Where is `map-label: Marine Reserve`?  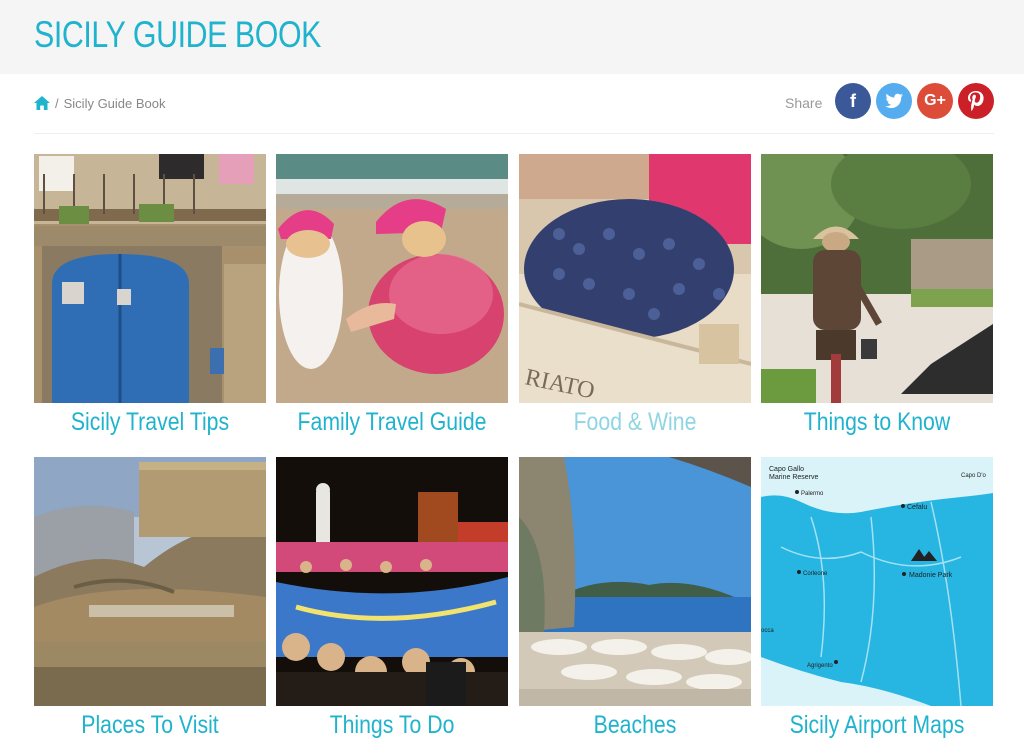 map-label: Marine Reserve is located at coordinates (794, 477).